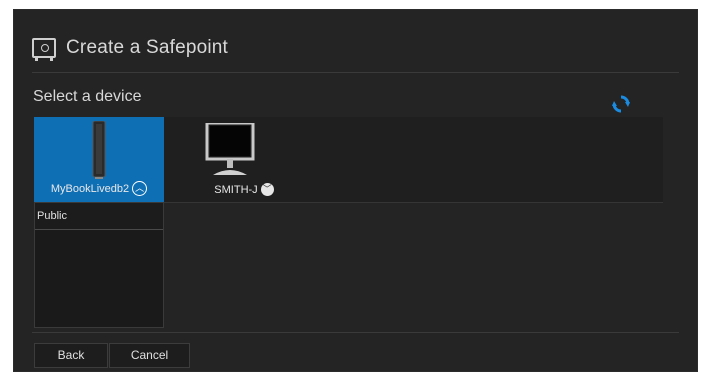 This screenshot has height=377, width=711. I want to click on dialog-header: Create a Safepoint, so click(130, 48).